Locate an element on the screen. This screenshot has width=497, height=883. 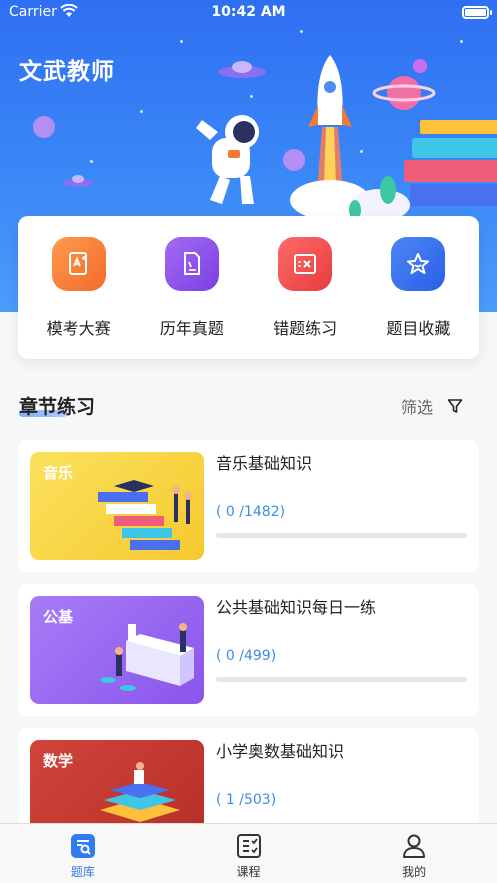
course-progress-text: ( 0 /1482) is located at coordinates (251, 512).